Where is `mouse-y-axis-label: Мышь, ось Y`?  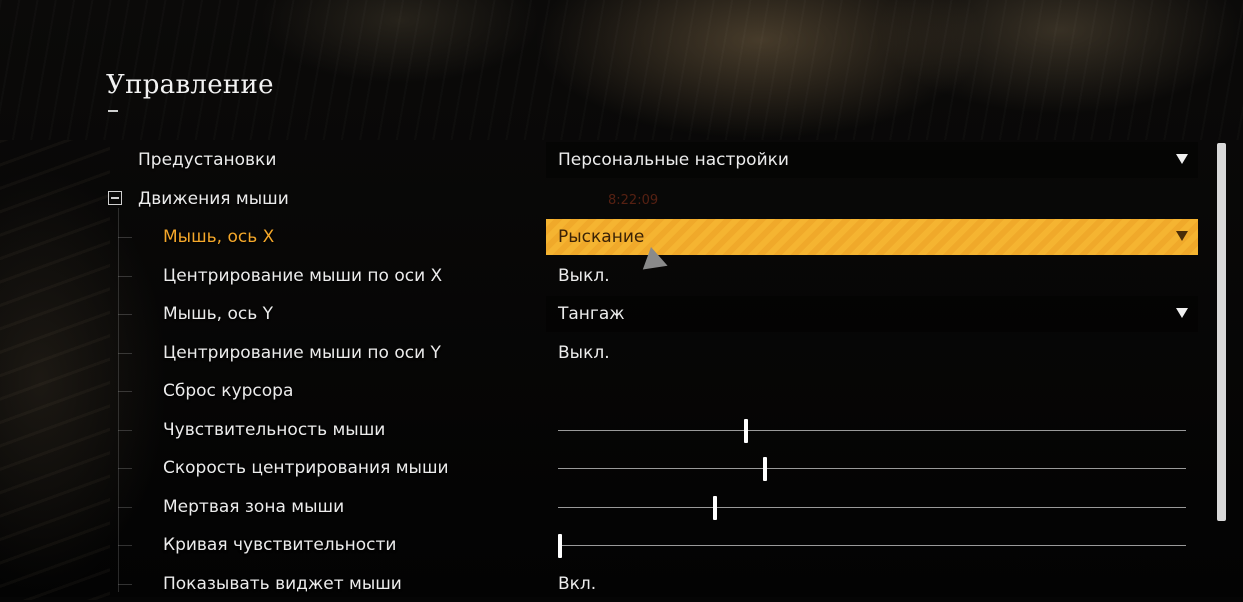
mouse-y-axis-label: Мышь, ось Y is located at coordinates (218, 314).